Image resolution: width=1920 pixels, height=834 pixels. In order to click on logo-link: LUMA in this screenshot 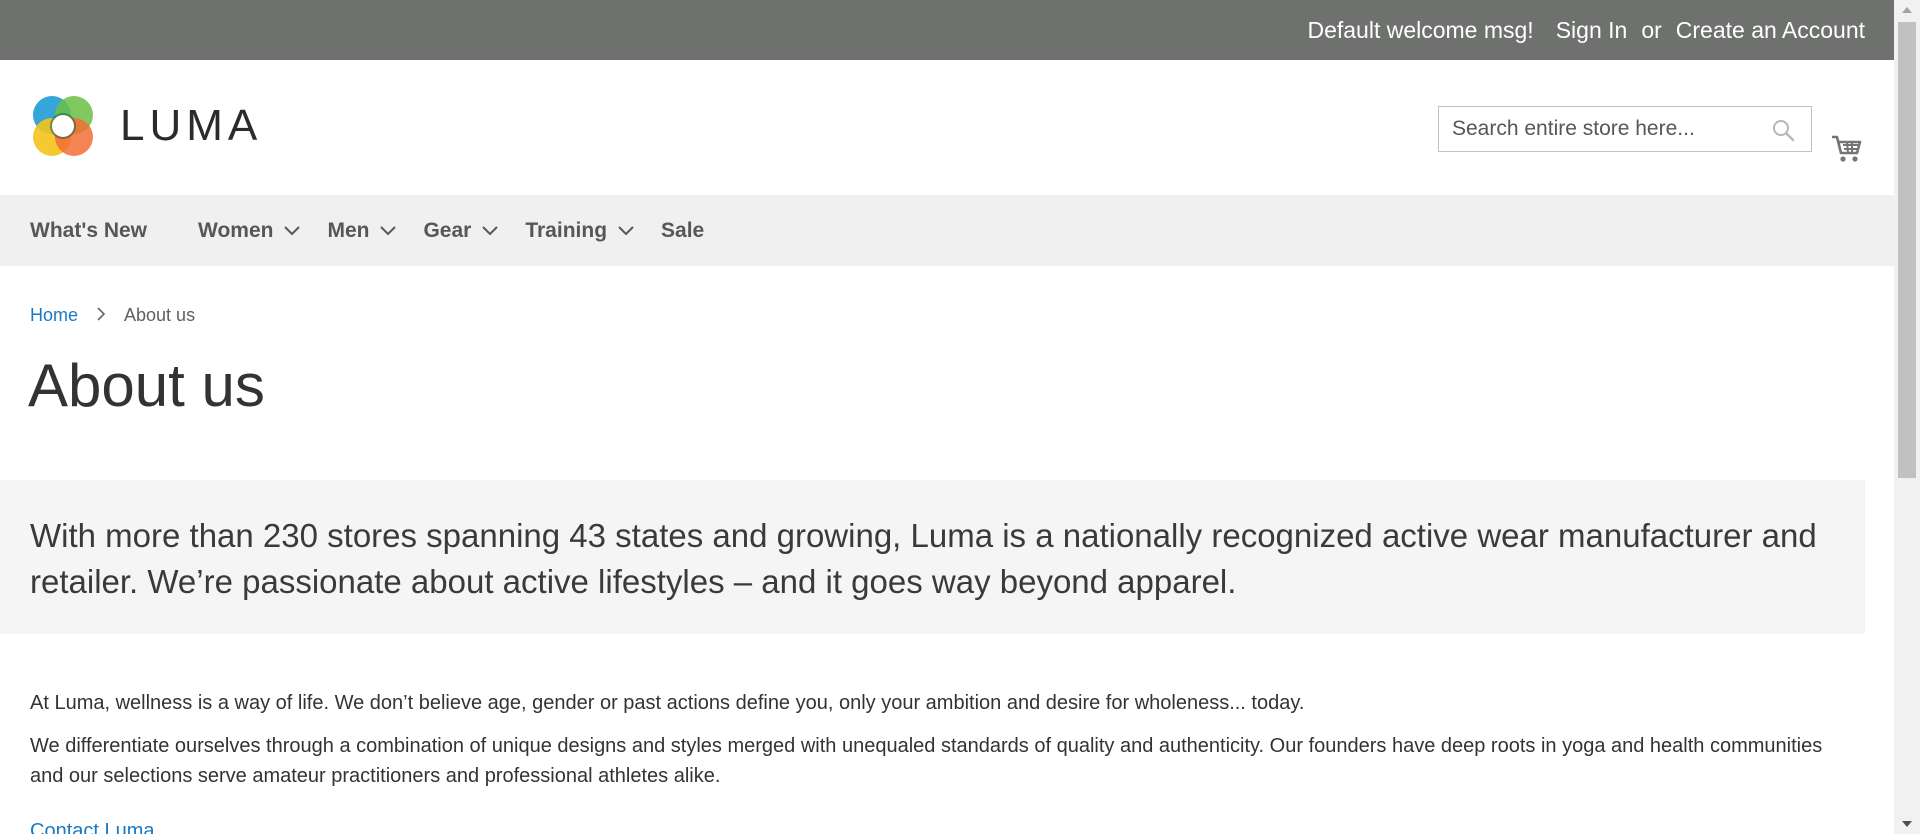, I will do `click(146, 126)`.